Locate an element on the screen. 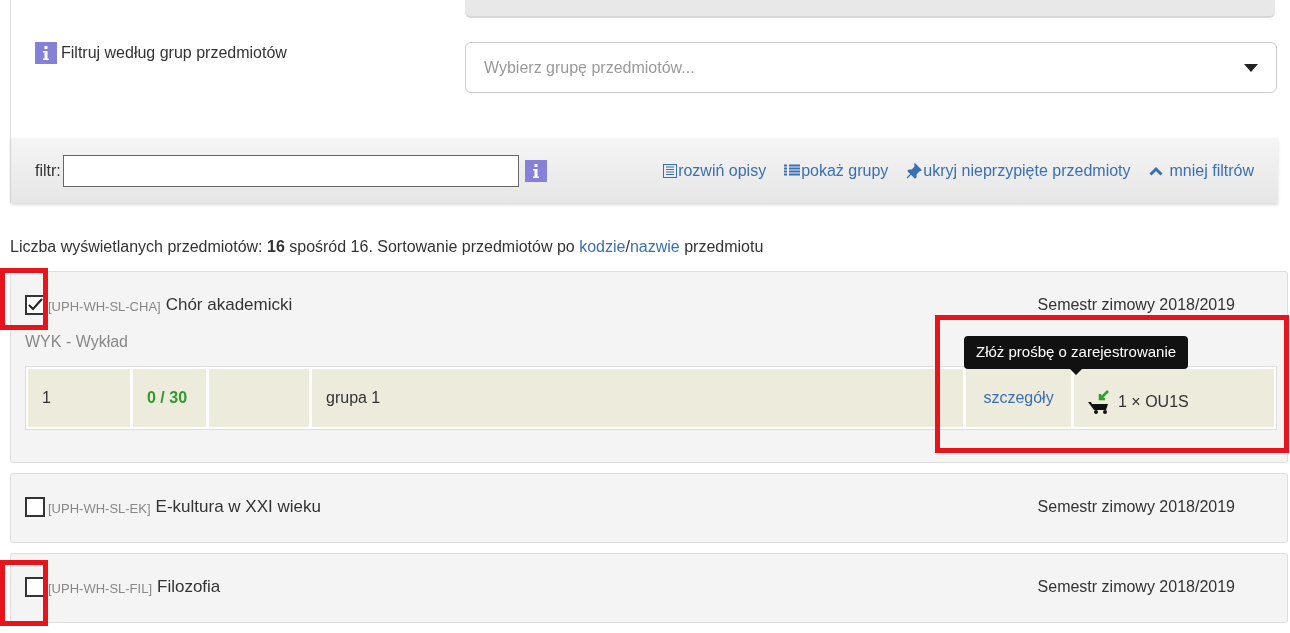 This screenshot has height=633, width=1290. group-filter-label: Filtruj według grup przedmiotów is located at coordinates (174, 53).